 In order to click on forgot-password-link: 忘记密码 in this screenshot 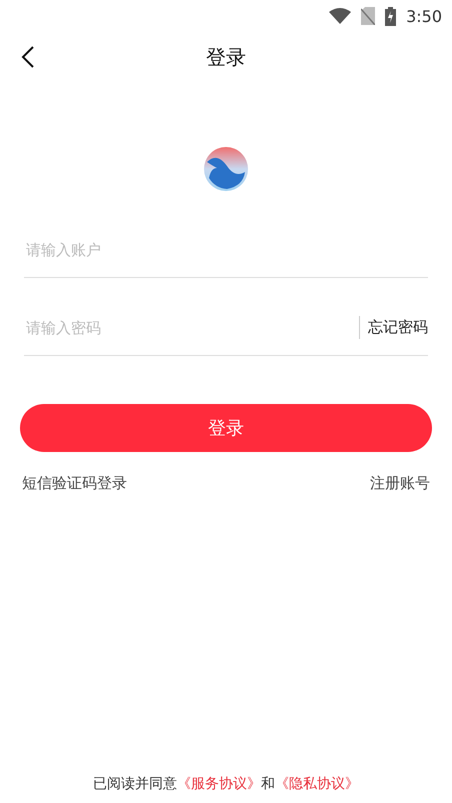, I will do `click(393, 327)`.